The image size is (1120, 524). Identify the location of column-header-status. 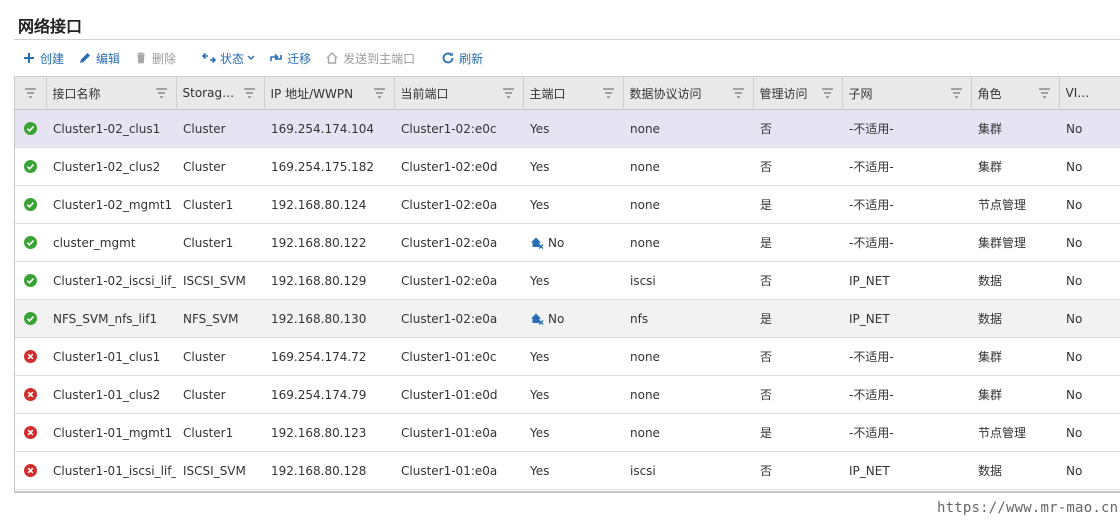
(31, 93).